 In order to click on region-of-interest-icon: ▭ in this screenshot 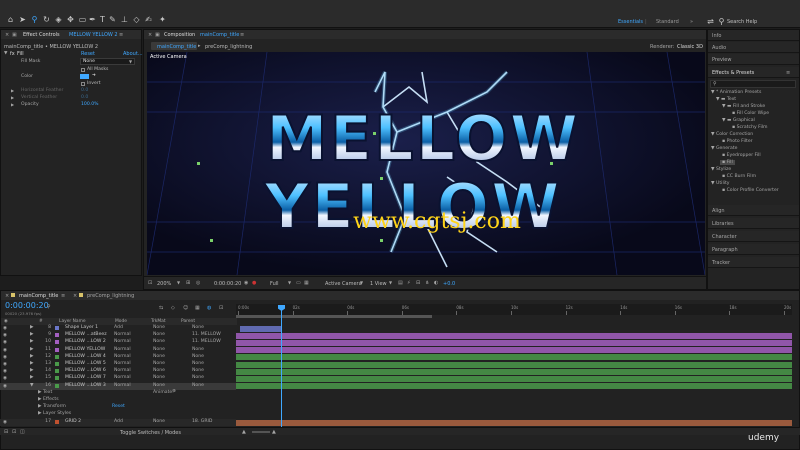, I will do `click(298, 283)`.